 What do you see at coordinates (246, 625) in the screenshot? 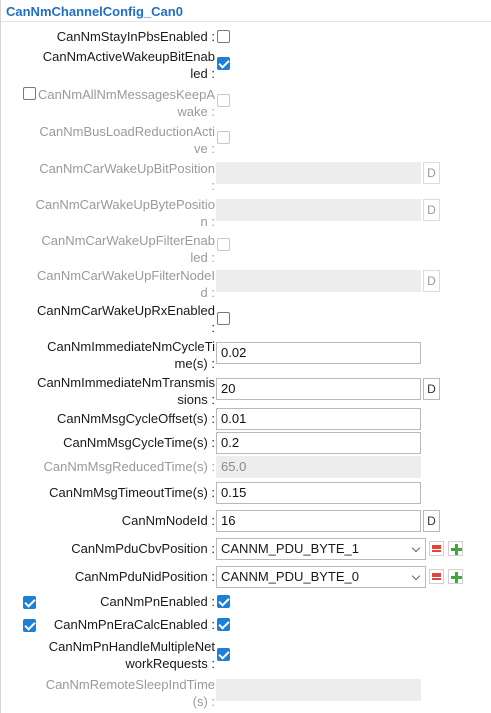
I see `row-pn-era-calc: CanNmPnEraCalcEnabled :` at bounding box center [246, 625].